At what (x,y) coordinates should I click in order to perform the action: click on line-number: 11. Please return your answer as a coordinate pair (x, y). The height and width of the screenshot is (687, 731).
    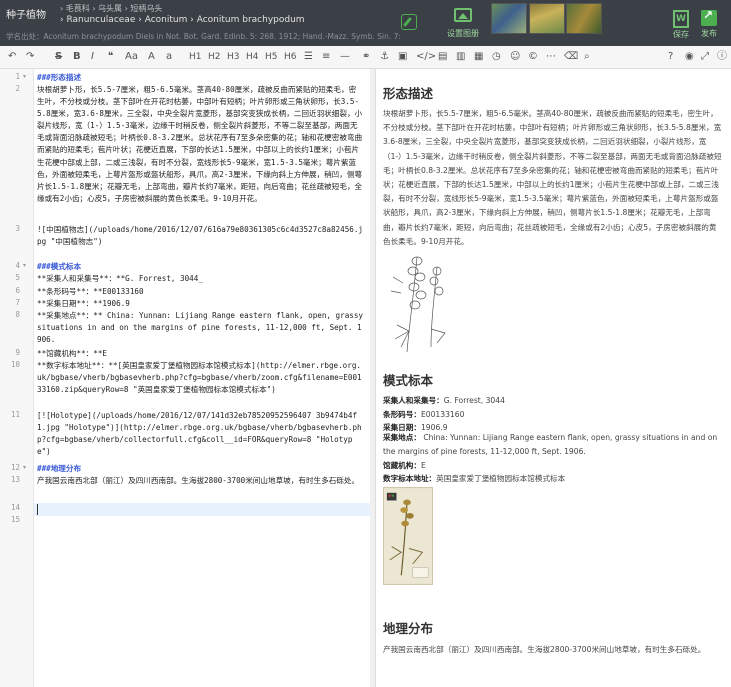
    Looking at the image, I should click on (15, 414).